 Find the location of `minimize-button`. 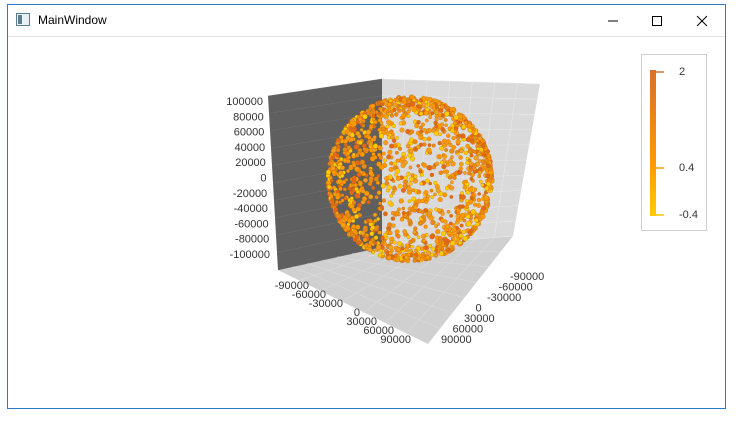

minimize-button is located at coordinates (613, 20).